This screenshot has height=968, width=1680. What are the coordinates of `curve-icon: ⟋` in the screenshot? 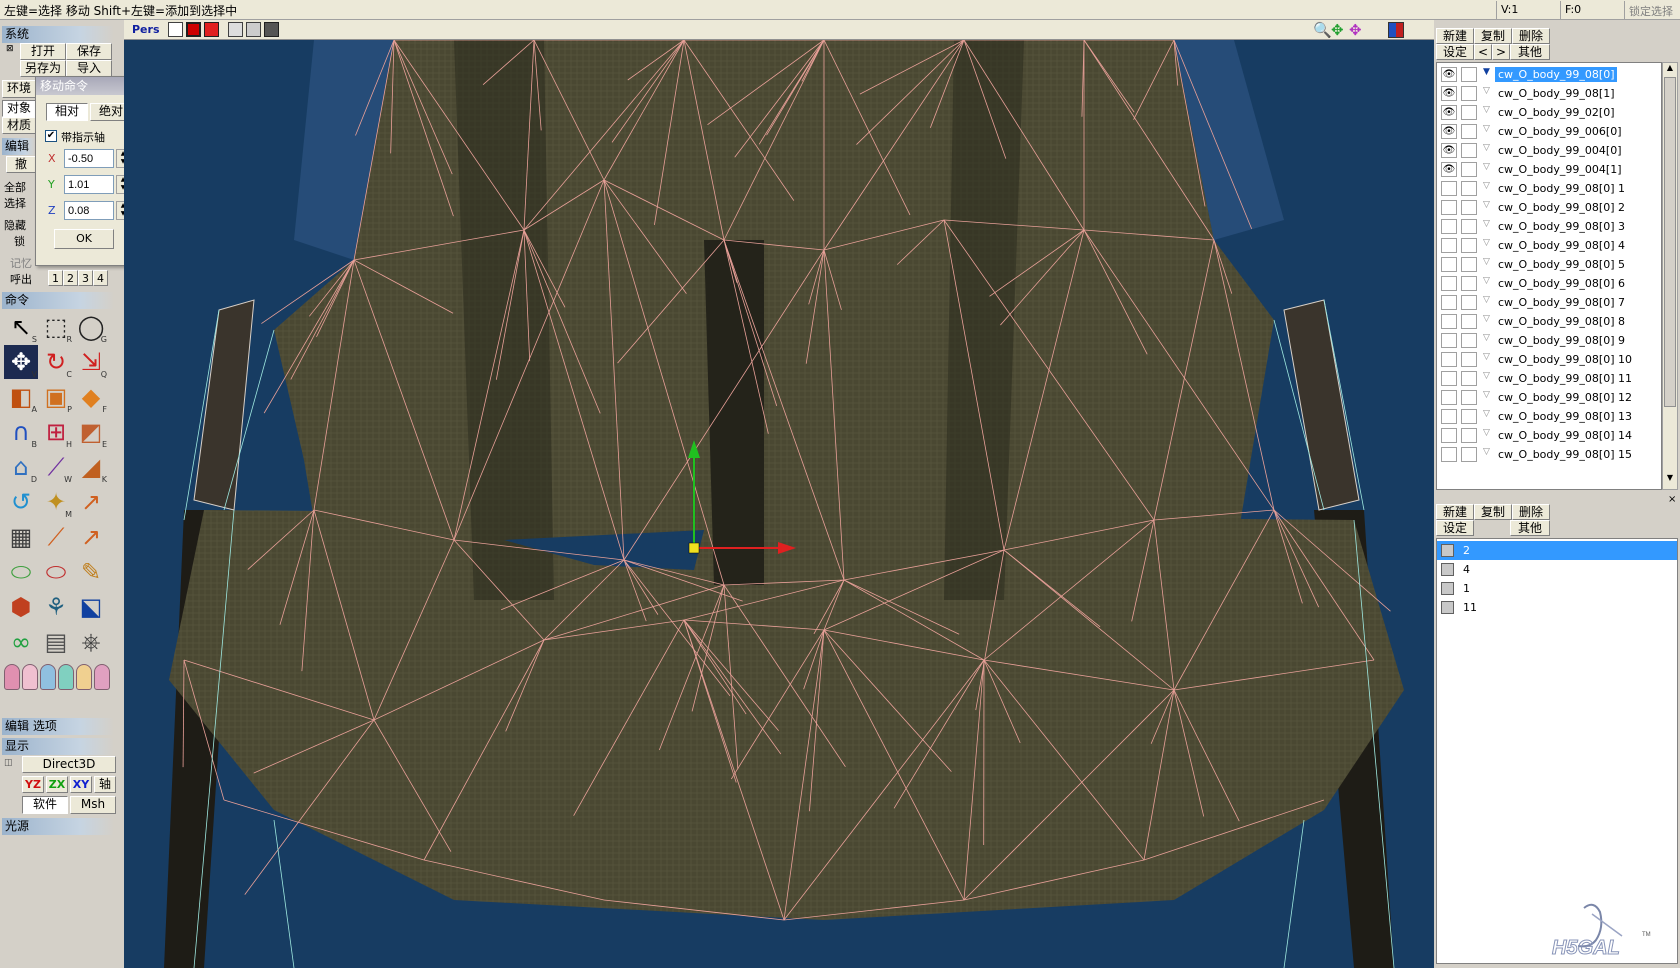 It's located at (56, 537).